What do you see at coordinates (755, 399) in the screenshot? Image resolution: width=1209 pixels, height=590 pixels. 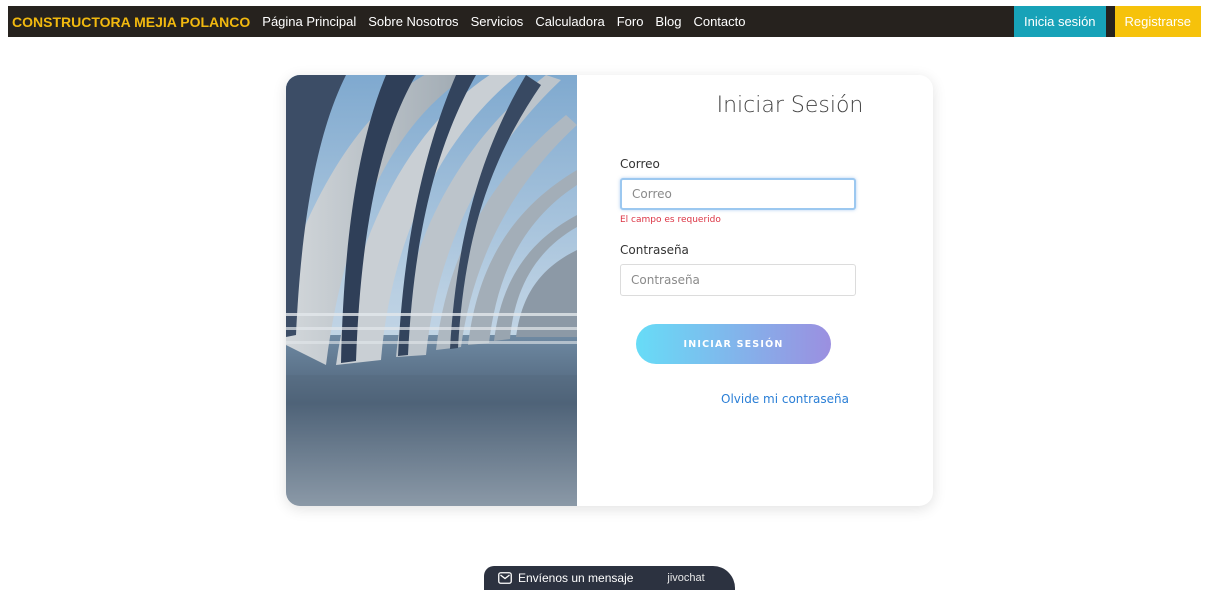 I see `forgot-password-link: Olvide mi contraseña` at bounding box center [755, 399].